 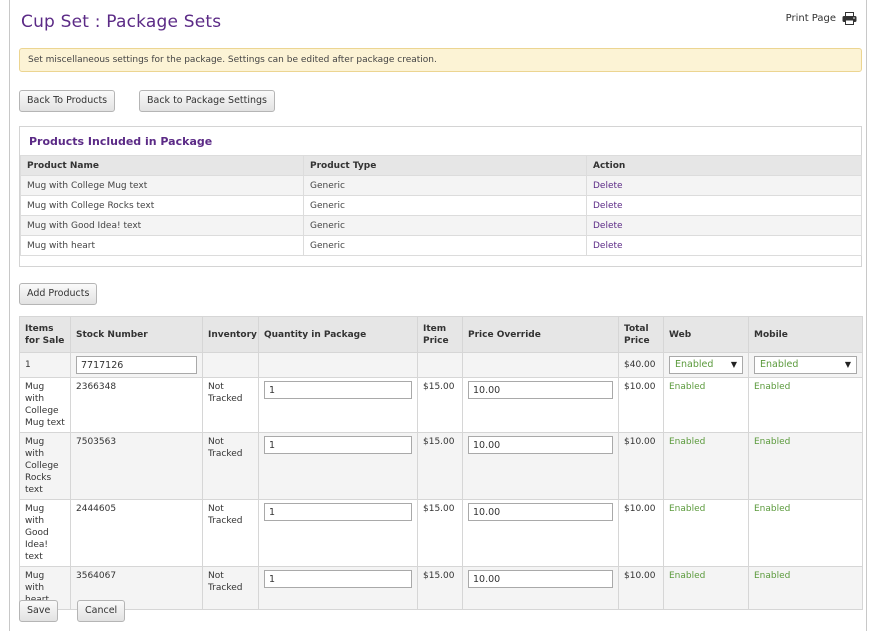 What do you see at coordinates (779, 364) in the screenshot?
I see `mobile-status-value: Enabled` at bounding box center [779, 364].